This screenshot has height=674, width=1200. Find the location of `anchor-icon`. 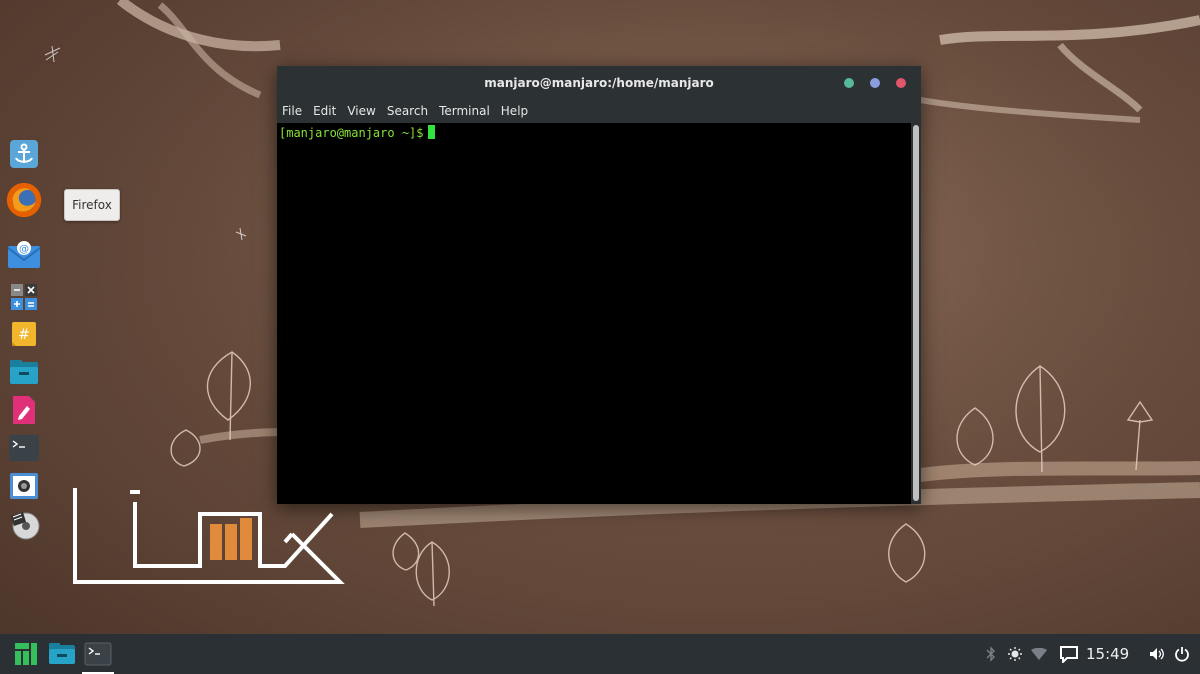

anchor-icon is located at coordinates (24, 154).